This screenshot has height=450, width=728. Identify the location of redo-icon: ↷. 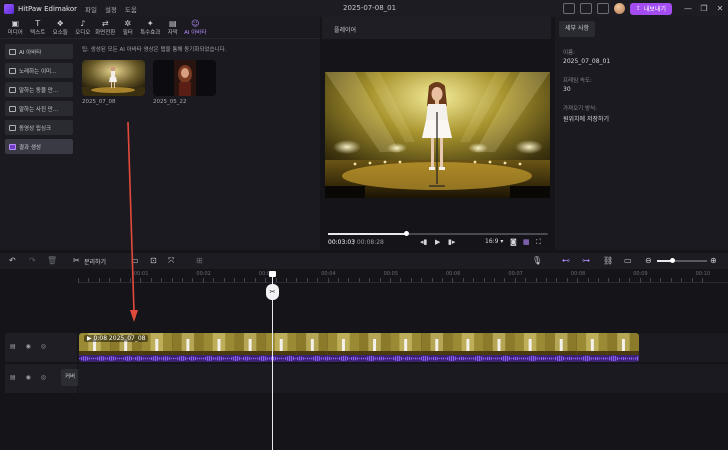
(32, 260).